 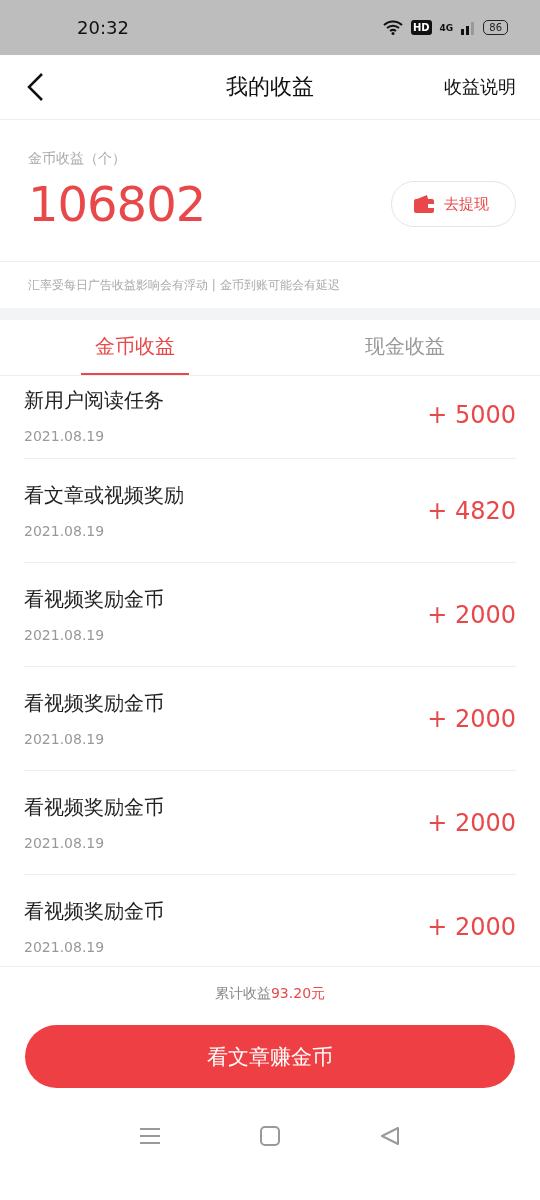 What do you see at coordinates (421, 27) in the screenshot?
I see `hd-badge: HD` at bounding box center [421, 27].